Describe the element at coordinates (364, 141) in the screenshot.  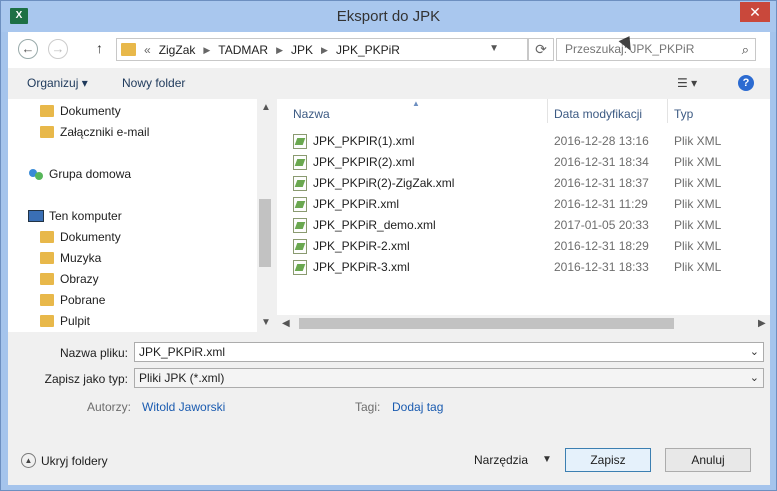
I see `file-name: JPK_PKPIR(1).xml` at that location.